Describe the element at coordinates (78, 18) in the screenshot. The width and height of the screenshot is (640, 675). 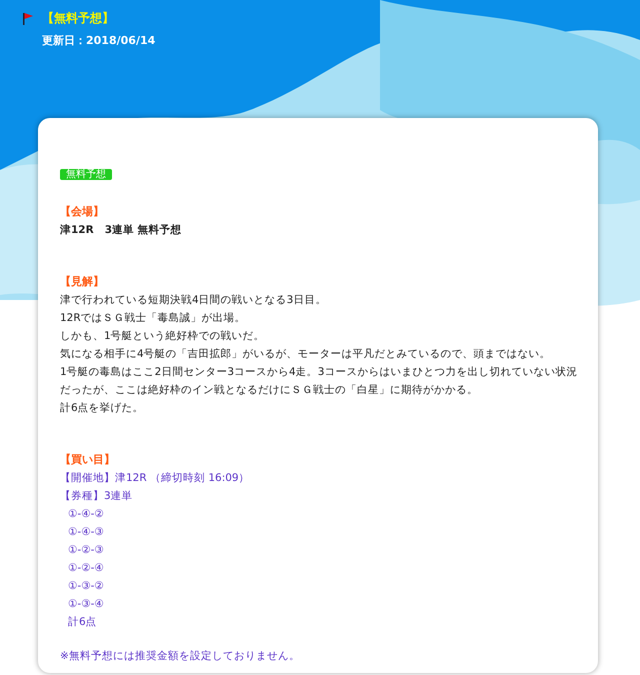
I see `page-title: 【無料予想】` at that location.